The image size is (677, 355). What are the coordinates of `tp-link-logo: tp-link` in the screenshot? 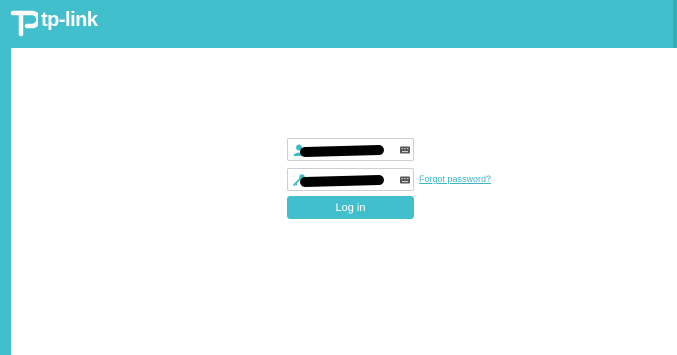 It's located at (53, 22).